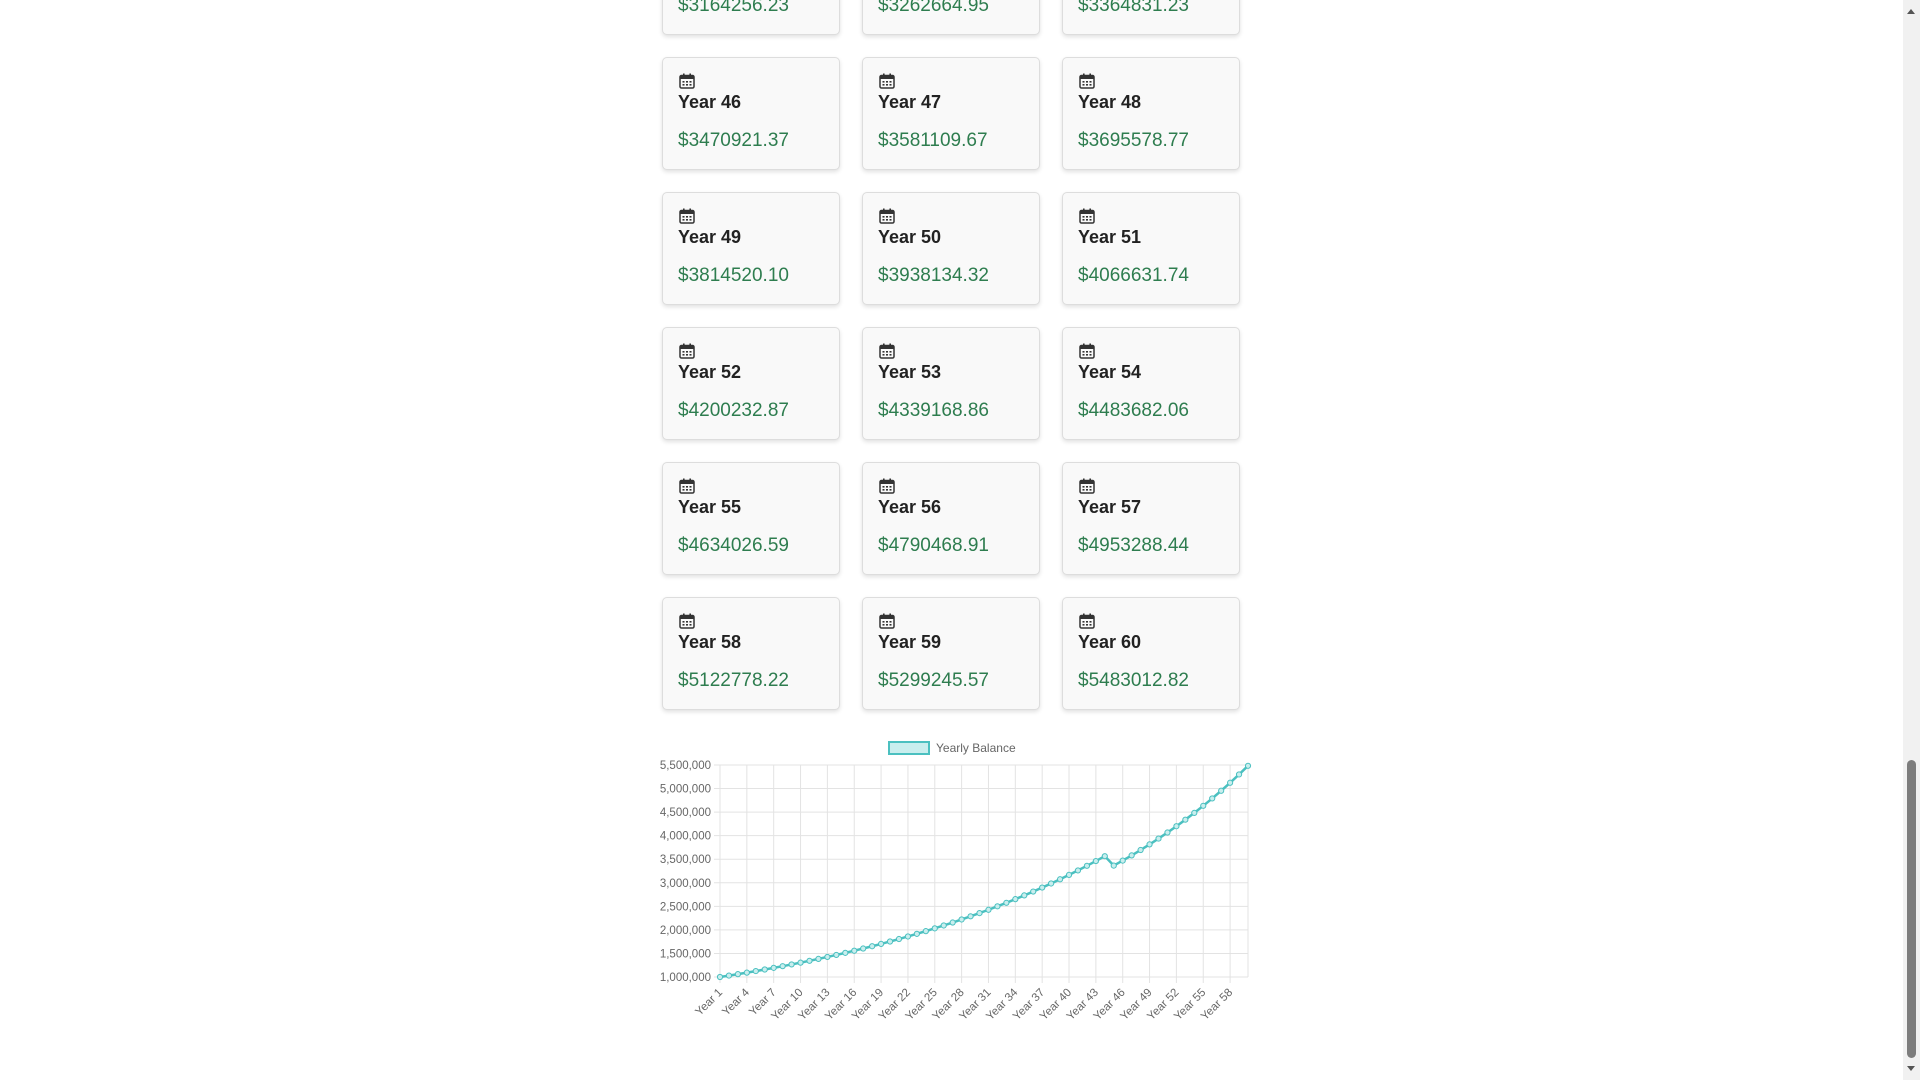  What do you see at coordinates (685, 978) in the screenshot?
I see `y-tick-label: 1,000,000` at bounding box center [685, 978].